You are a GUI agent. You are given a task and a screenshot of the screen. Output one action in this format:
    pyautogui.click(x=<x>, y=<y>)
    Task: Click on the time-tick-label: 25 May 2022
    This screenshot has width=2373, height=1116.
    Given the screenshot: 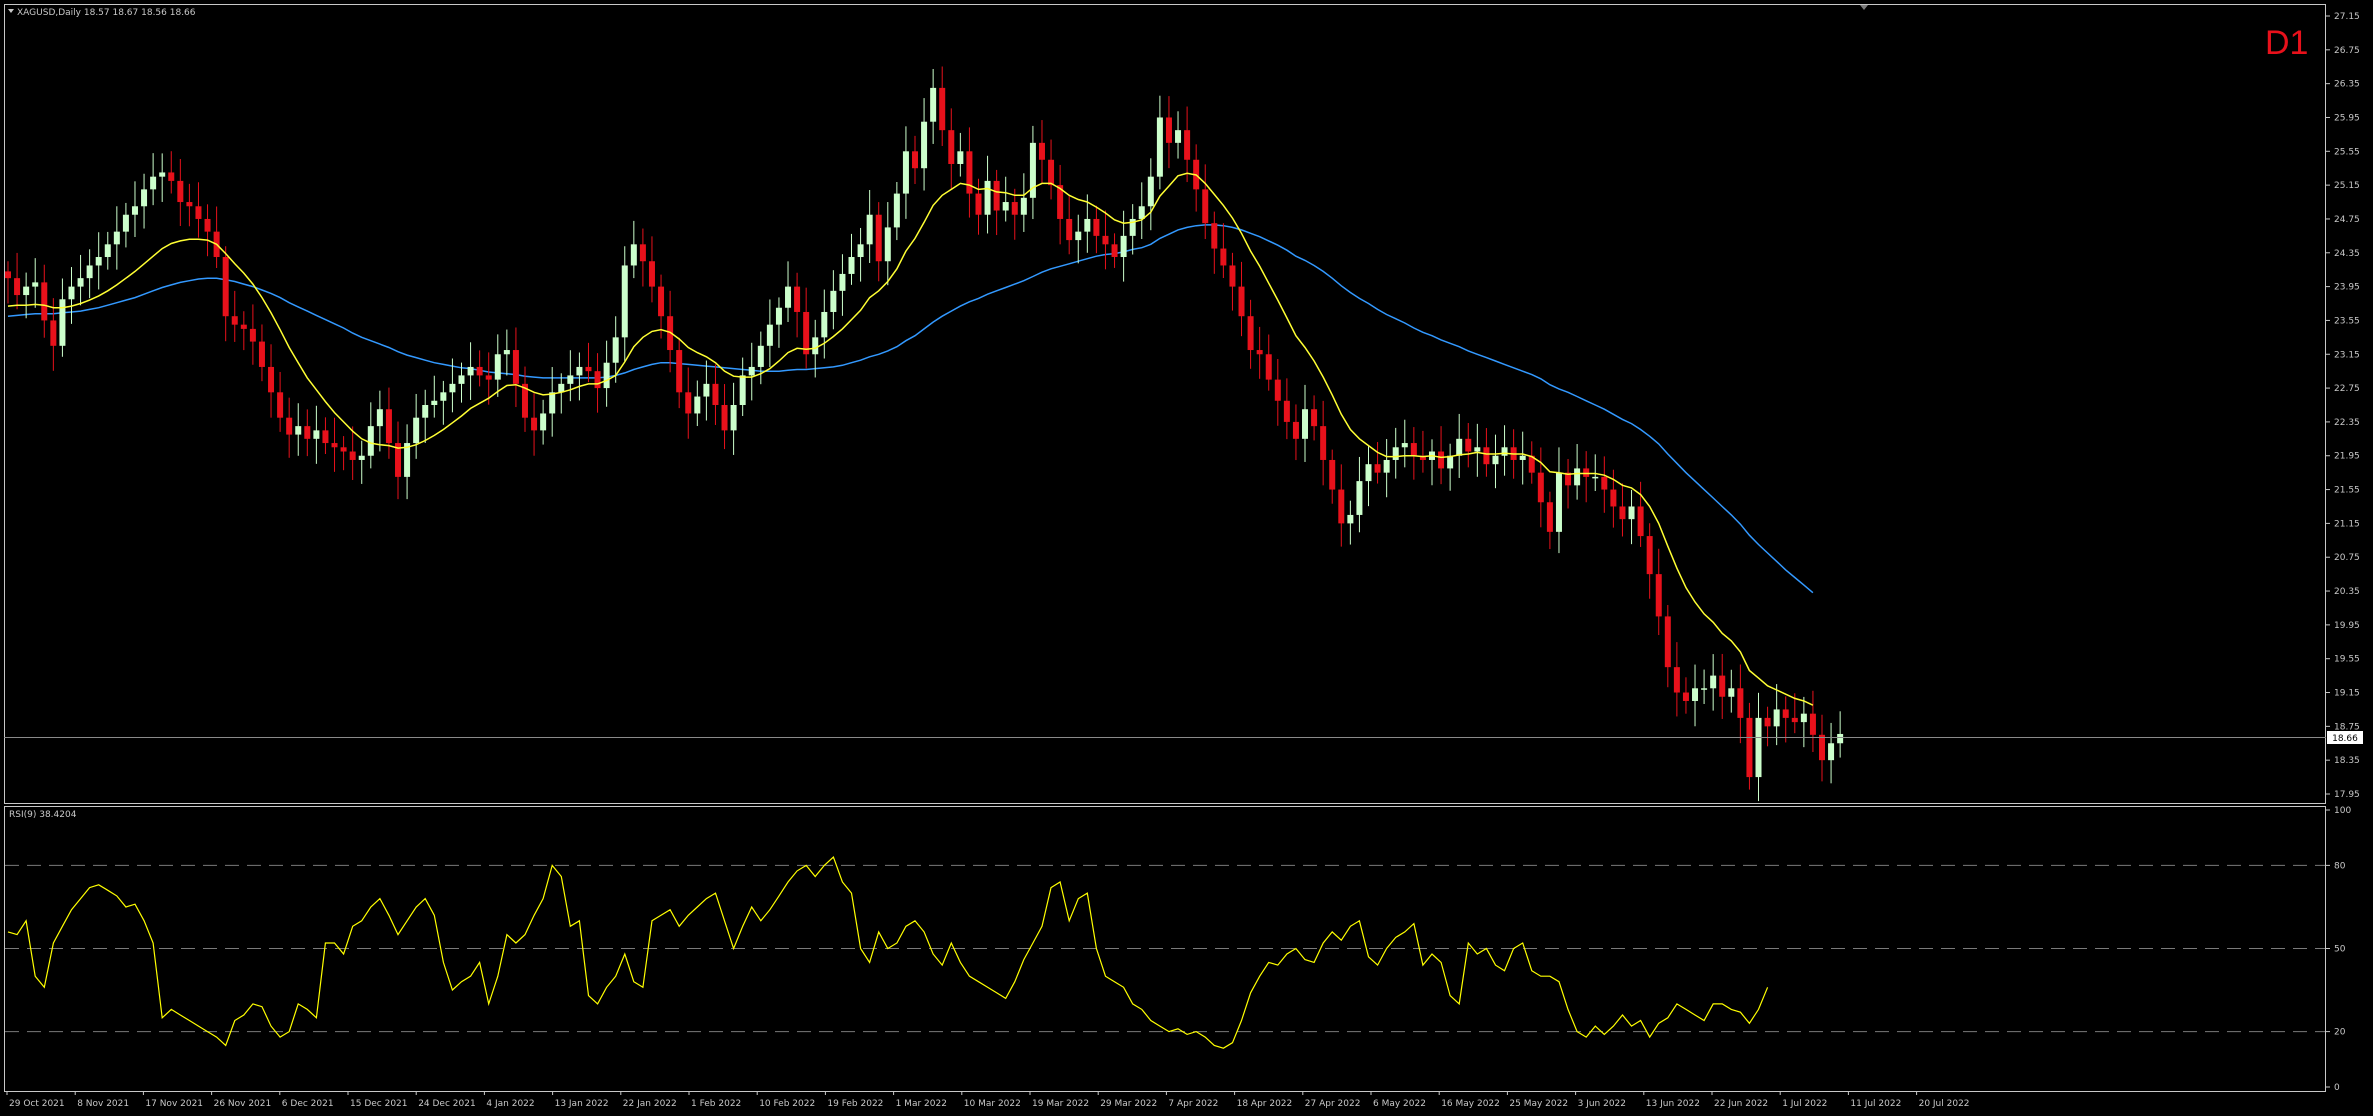 What is the action you would take?
    pyautogui.click(x=1538, y=1104)
    